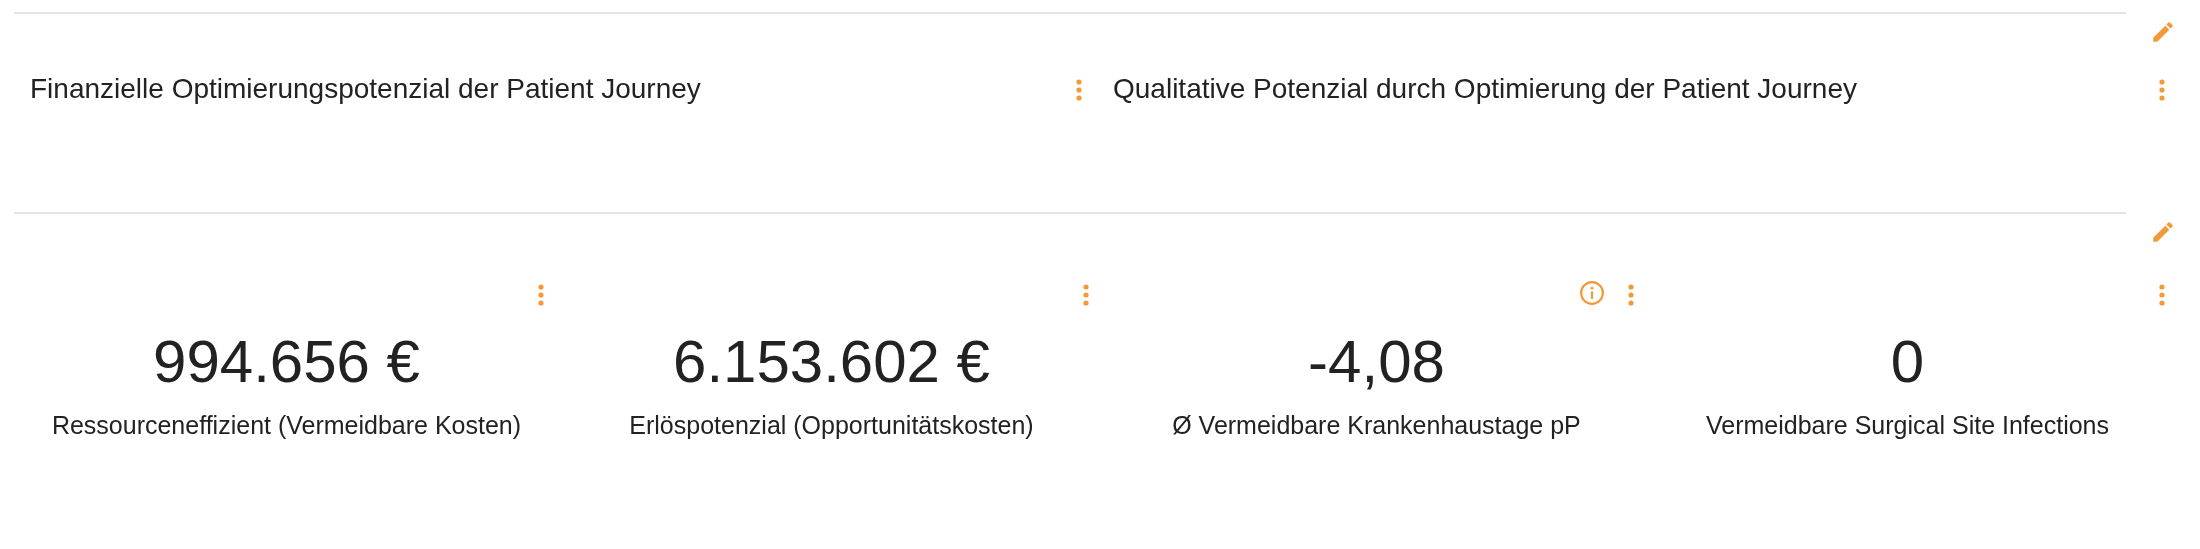 The image size is (2200, 549). Describe the element at coordinates (1376, 362) in the screenshot. I see `kpi-value: -4,08` at that location.